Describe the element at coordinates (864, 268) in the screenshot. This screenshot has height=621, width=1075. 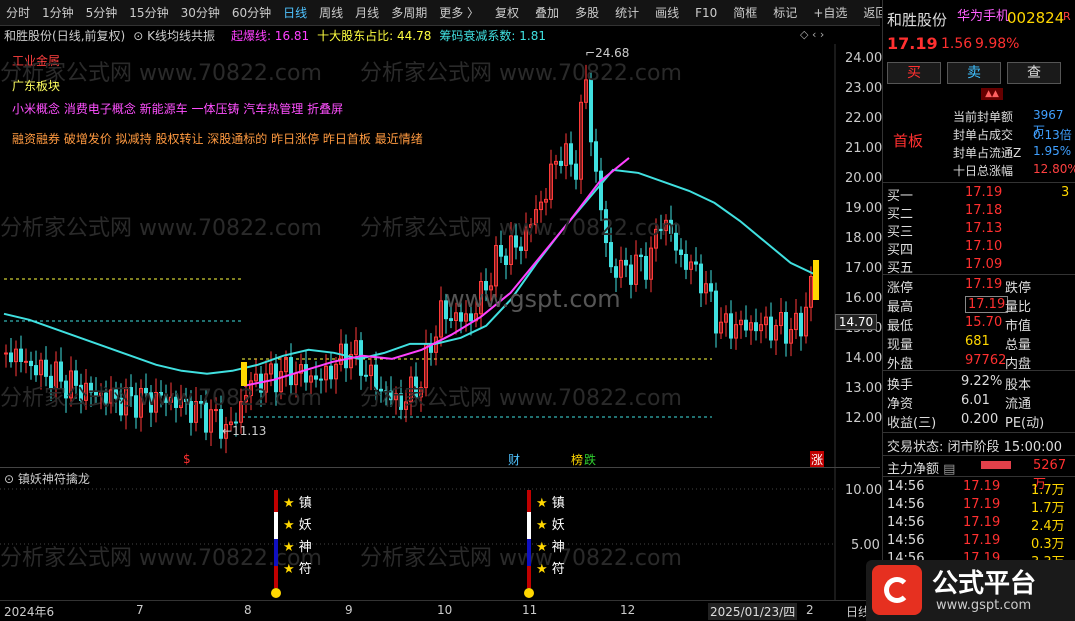
I see `price-tick: 17.00` at that location.